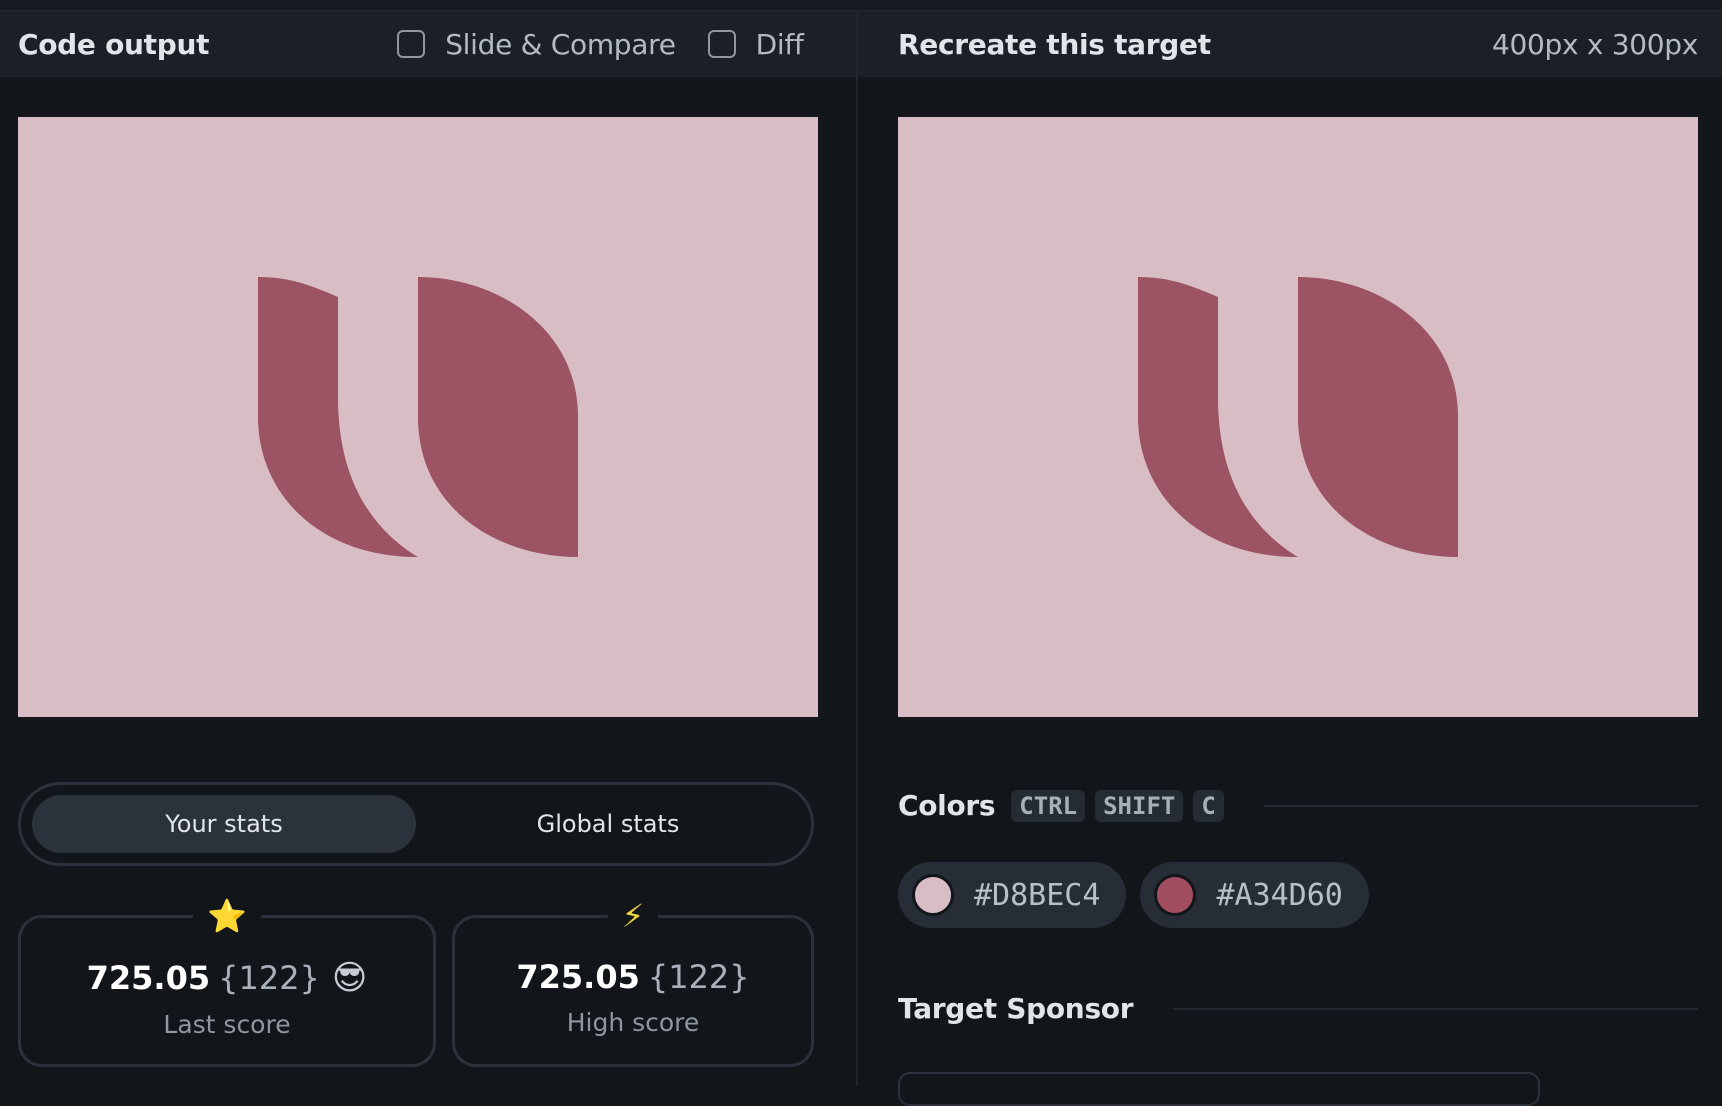  What do you see at coordinates (1208, 805) in the screenshot?
I see `shortcut-key-c: C` at bounding box center [1208, 805].